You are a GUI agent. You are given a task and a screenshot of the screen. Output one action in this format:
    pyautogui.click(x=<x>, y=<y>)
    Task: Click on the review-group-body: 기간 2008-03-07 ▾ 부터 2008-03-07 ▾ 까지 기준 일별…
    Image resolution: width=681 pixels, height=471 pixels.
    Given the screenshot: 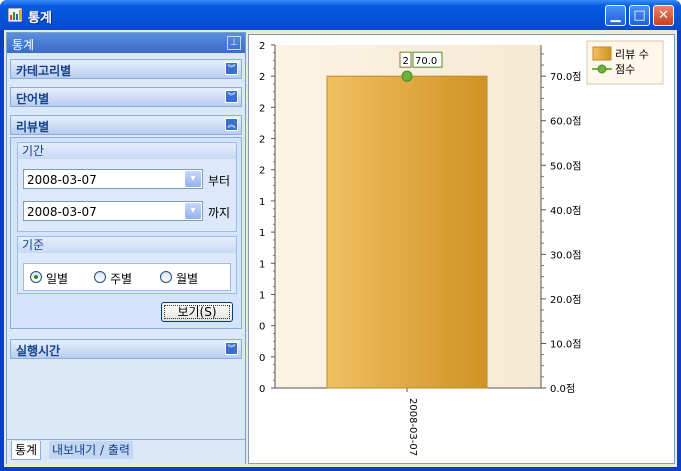 What is the action you would take?
    pyautogui.click(x=126, y=233)
    